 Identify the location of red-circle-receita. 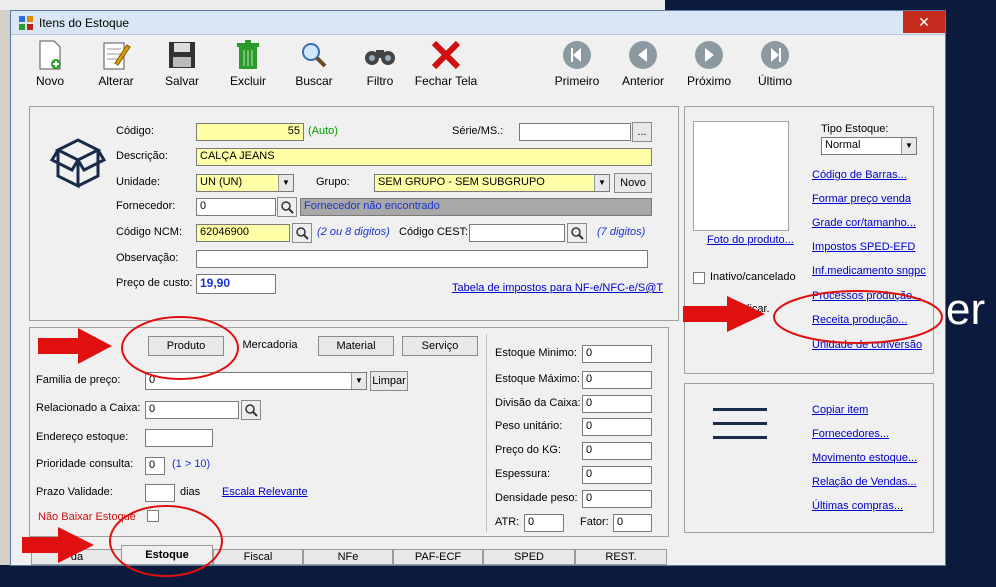
(858, 317).